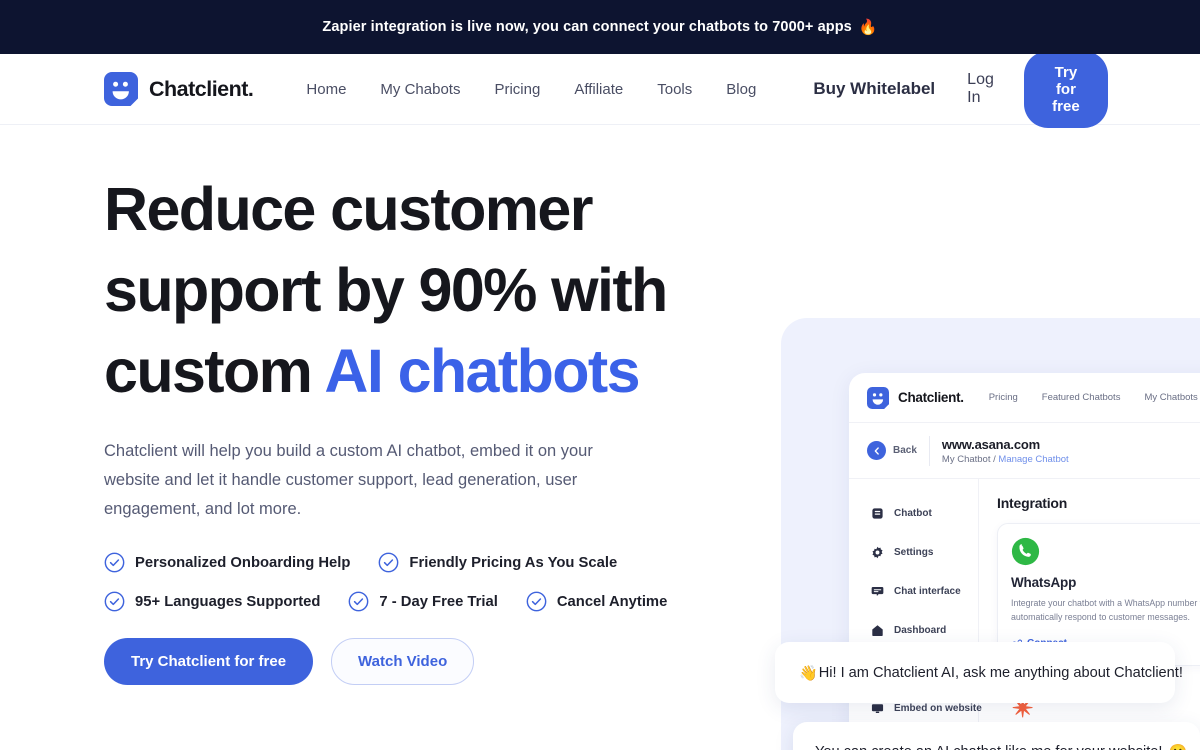 The image size is (1200, 750). Describe the element at coordinates (517, 89) in the screenshot. I see `nav-link-pricing: Pricing` at that location.